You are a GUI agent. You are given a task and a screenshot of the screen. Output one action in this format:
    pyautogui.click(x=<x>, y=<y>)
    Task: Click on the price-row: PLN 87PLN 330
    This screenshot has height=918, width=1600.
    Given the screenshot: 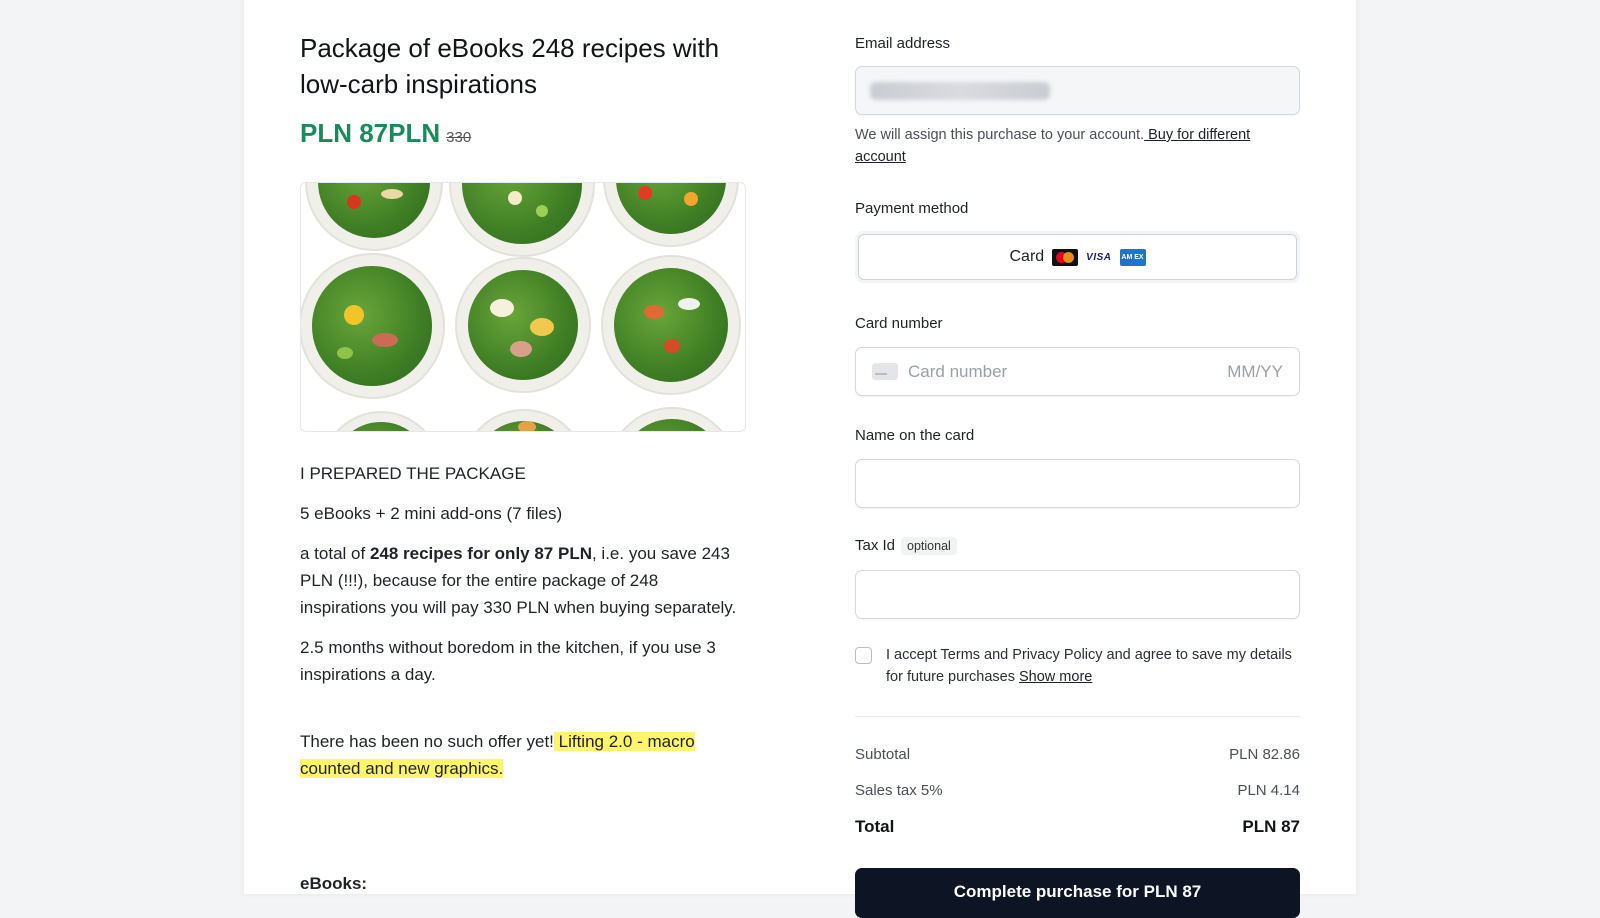 What is the action you would take?
    pyautogui.click(x=385, y=133)
    